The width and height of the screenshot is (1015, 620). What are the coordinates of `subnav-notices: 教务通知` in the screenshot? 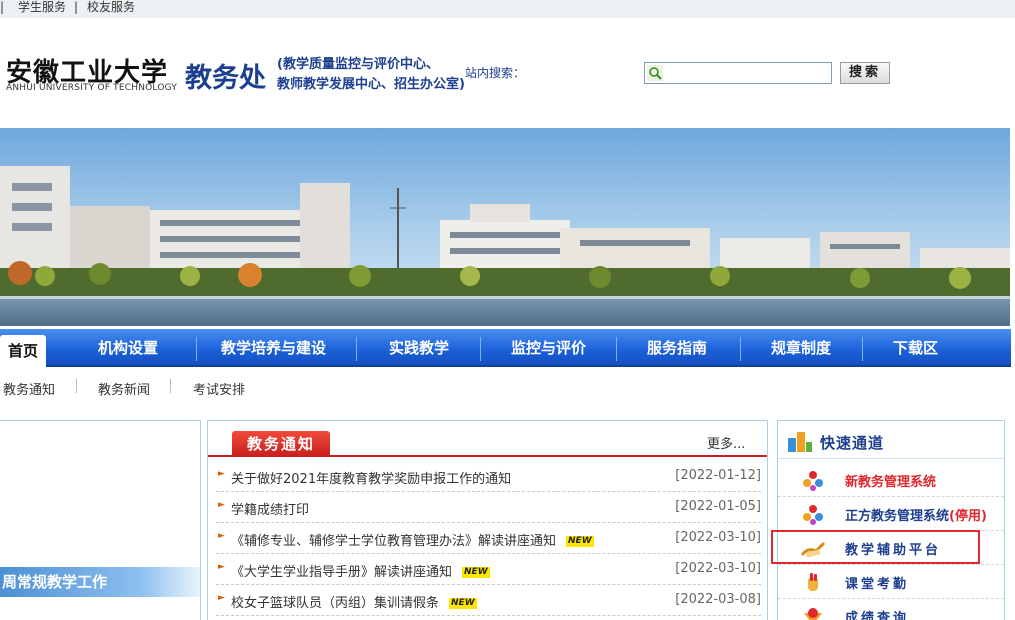 It's located at (29, 388).